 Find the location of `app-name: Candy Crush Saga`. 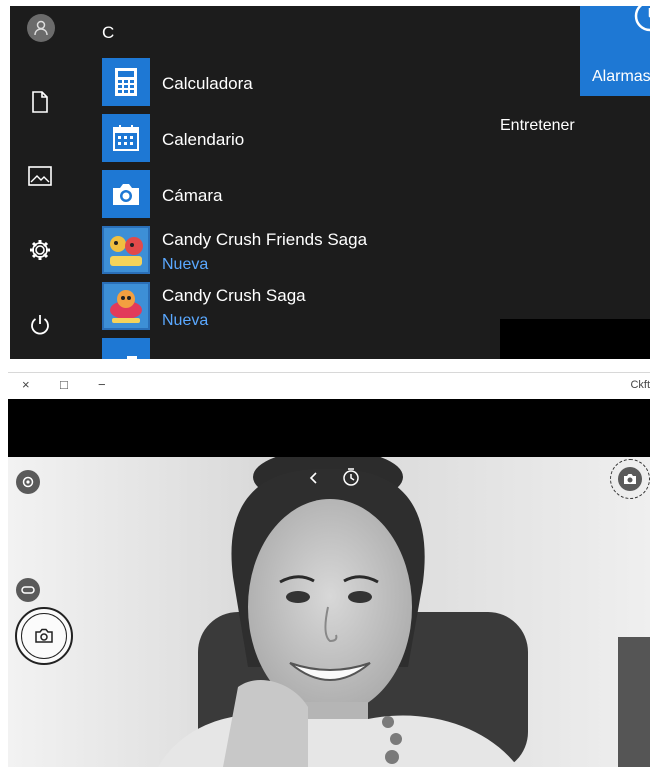

app-name: Candy Crush Saga is located at coordinates (234, 295).